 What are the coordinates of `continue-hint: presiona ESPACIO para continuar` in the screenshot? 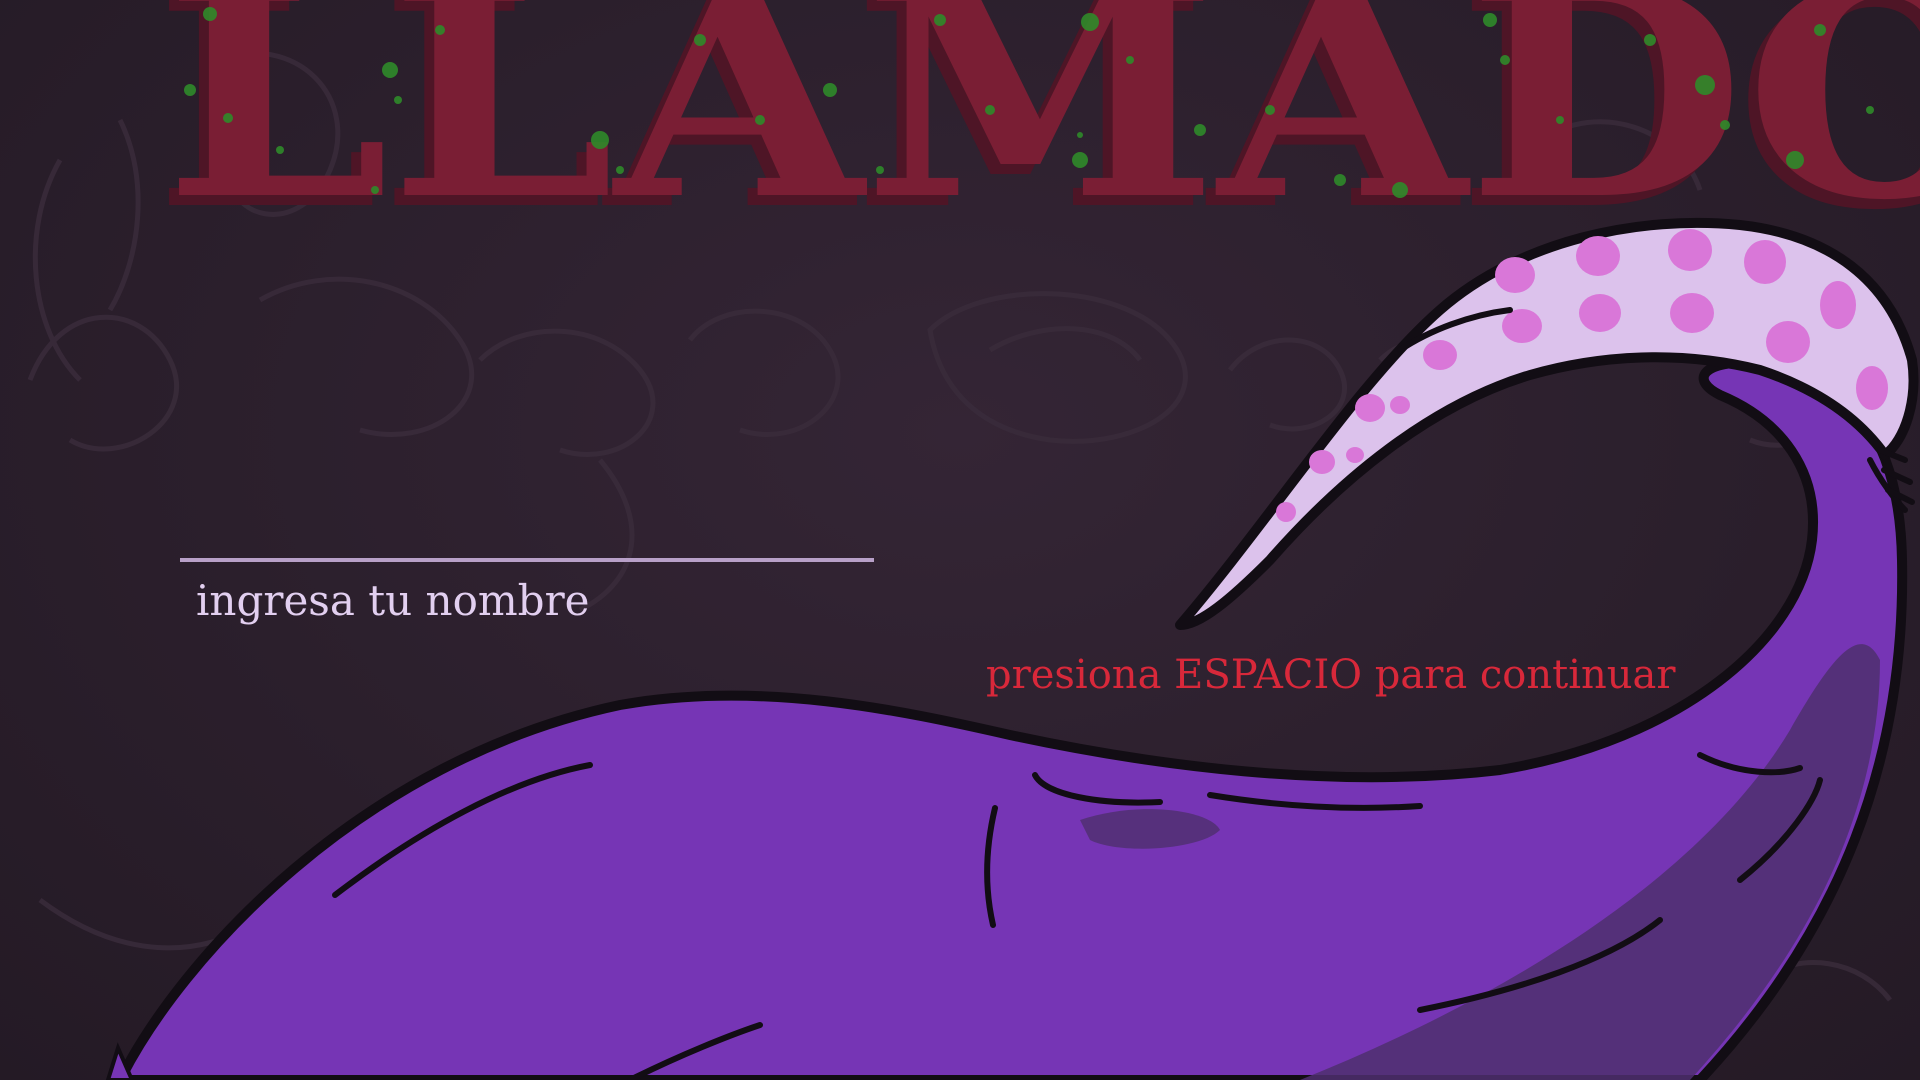 It's located at (1331, 675).